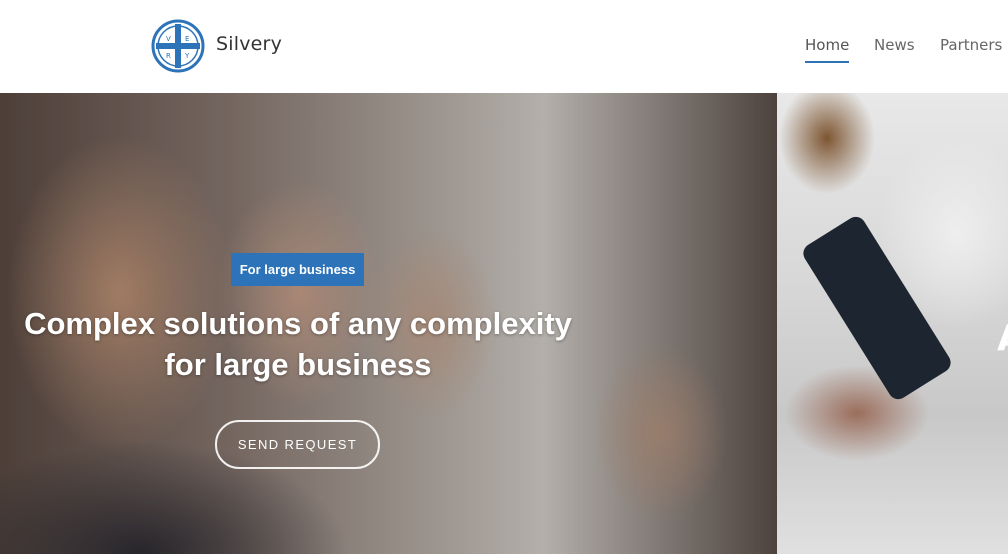  What do you see at coordinates (1002, 338) in the screenshot?
I see `next-slide-title-fragment: A` at bounding box center [1002, 338].